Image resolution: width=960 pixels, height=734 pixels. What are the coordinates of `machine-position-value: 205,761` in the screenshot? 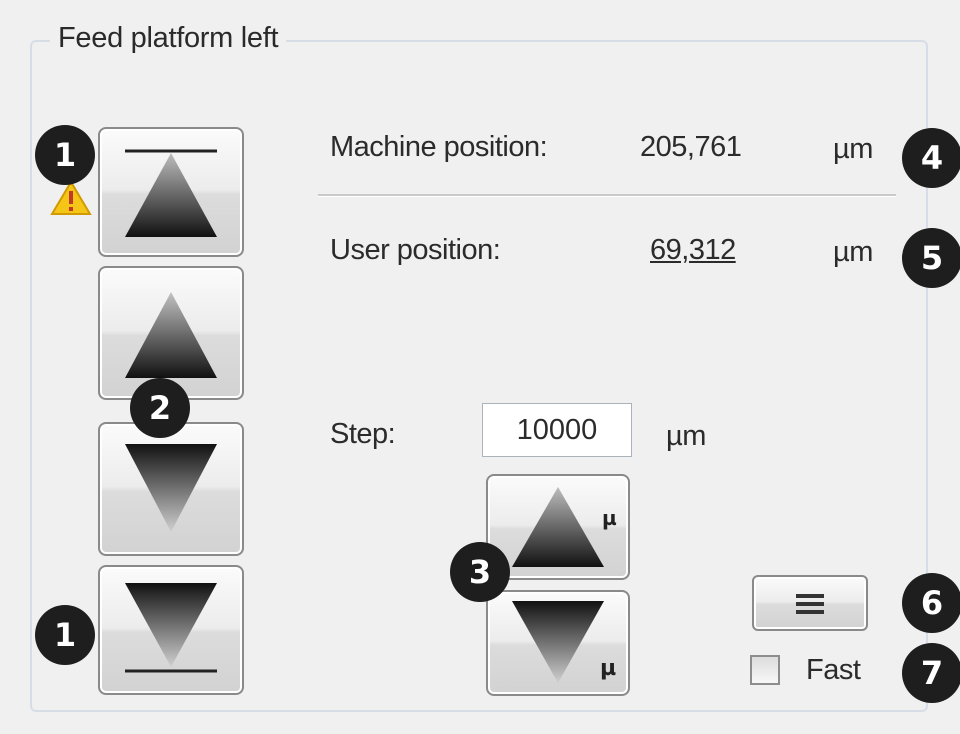 It's located at (691, 147).